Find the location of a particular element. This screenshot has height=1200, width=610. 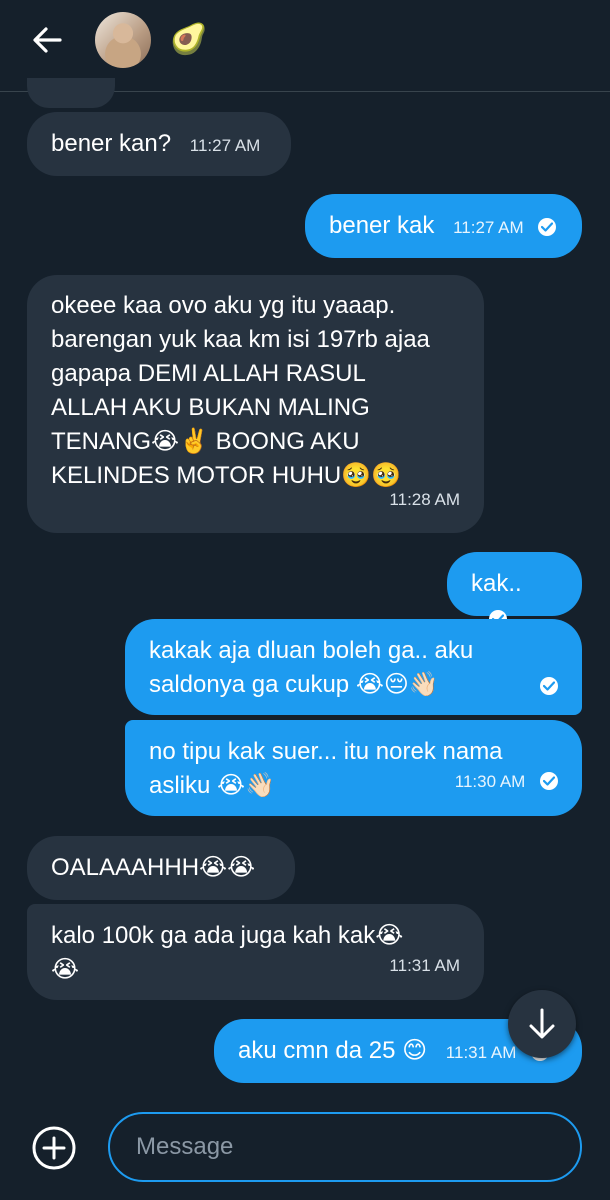

message-text: bener kak is located at coordinates (382, 225).